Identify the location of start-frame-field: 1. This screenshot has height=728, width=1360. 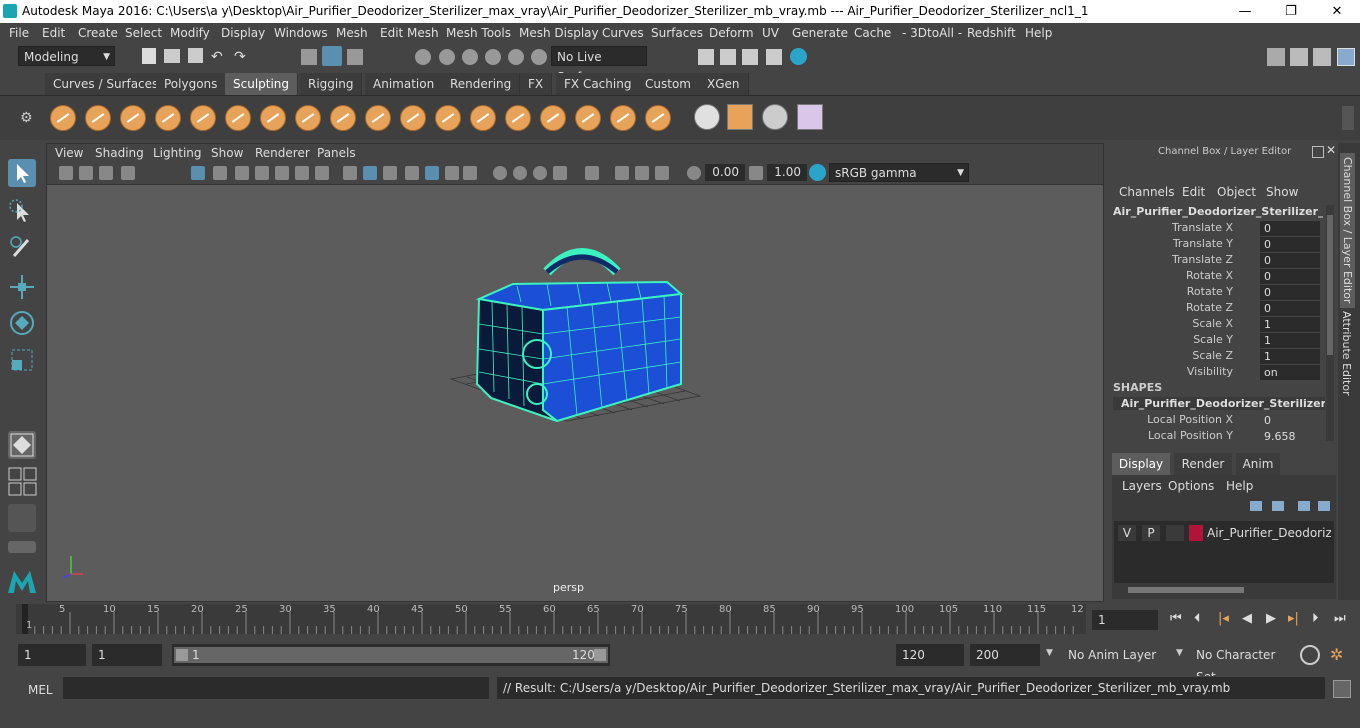
(52, 655).